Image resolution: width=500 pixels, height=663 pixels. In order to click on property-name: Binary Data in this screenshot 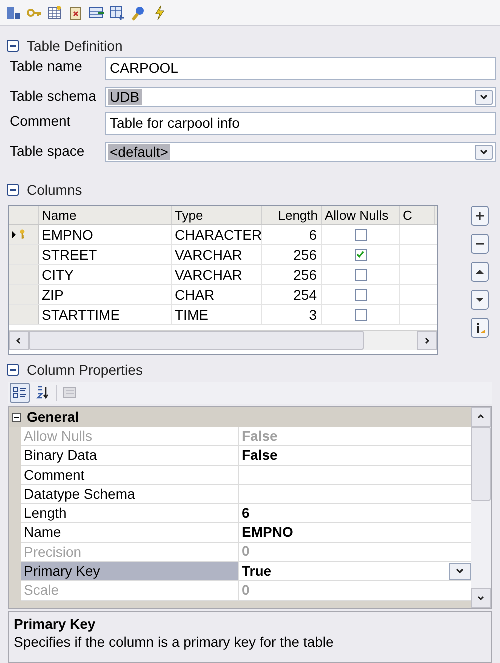, I will do `click(130, 455)`.